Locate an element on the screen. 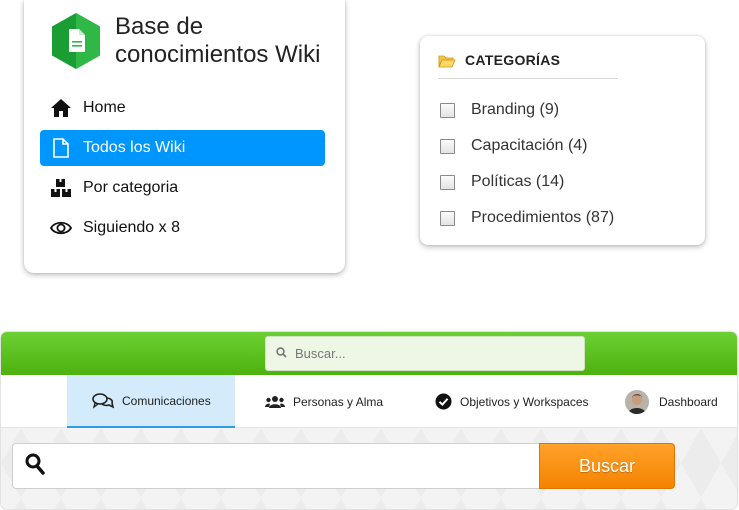 Image resolution: width=739 pixels, height=510 pixels. tab-objetivos-y-workspaces: Objetivos y Workspaces is located at coordinates (512, 401).